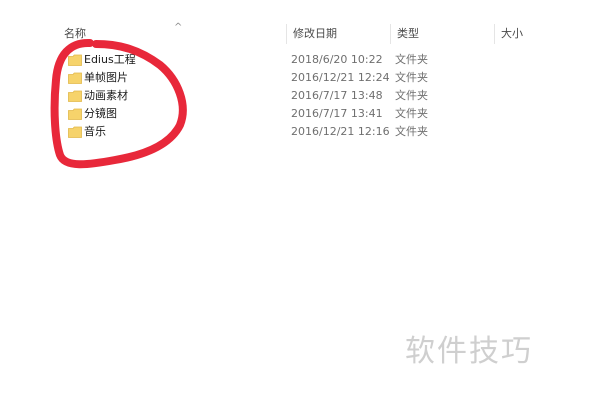 This screenshot has width=600, height=400. What do you see at coordinates (469, 351) in the screenshot?
I see `watermark-text: 软件技巧` at bounding box center [469, 351].